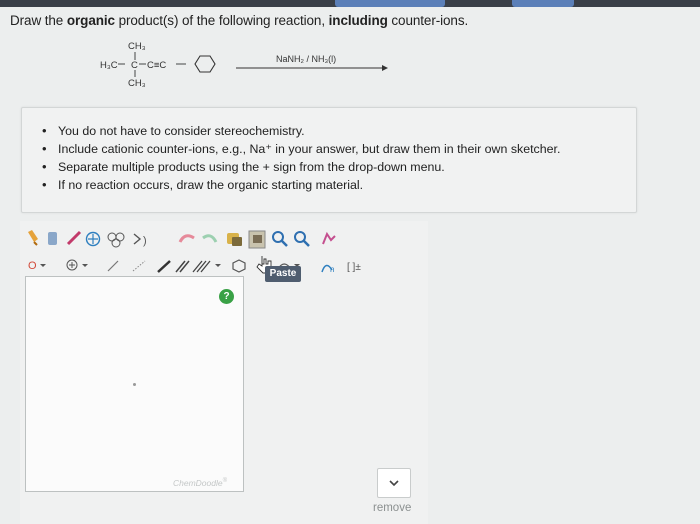 The height and width of the screenshot is (524, 700). I want to click on methyl-bottom: CH₃, so click(137, 83).